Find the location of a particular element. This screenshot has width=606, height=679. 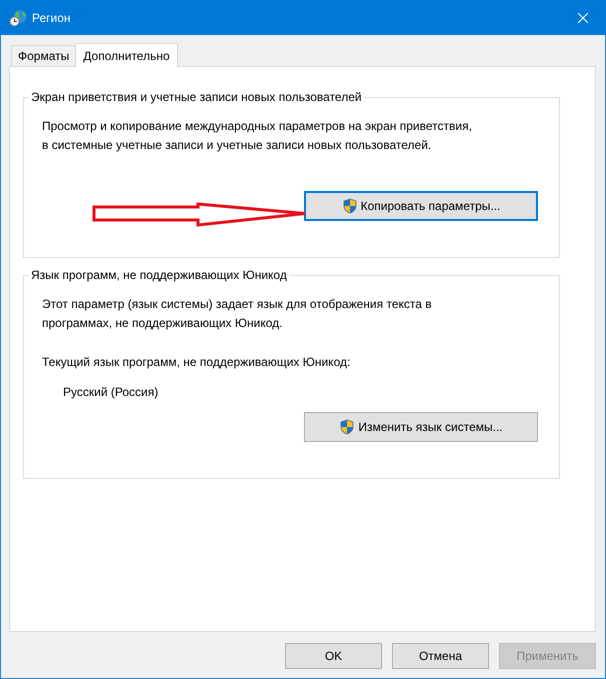

tab: Форматы is located at coordinates (43, 55).